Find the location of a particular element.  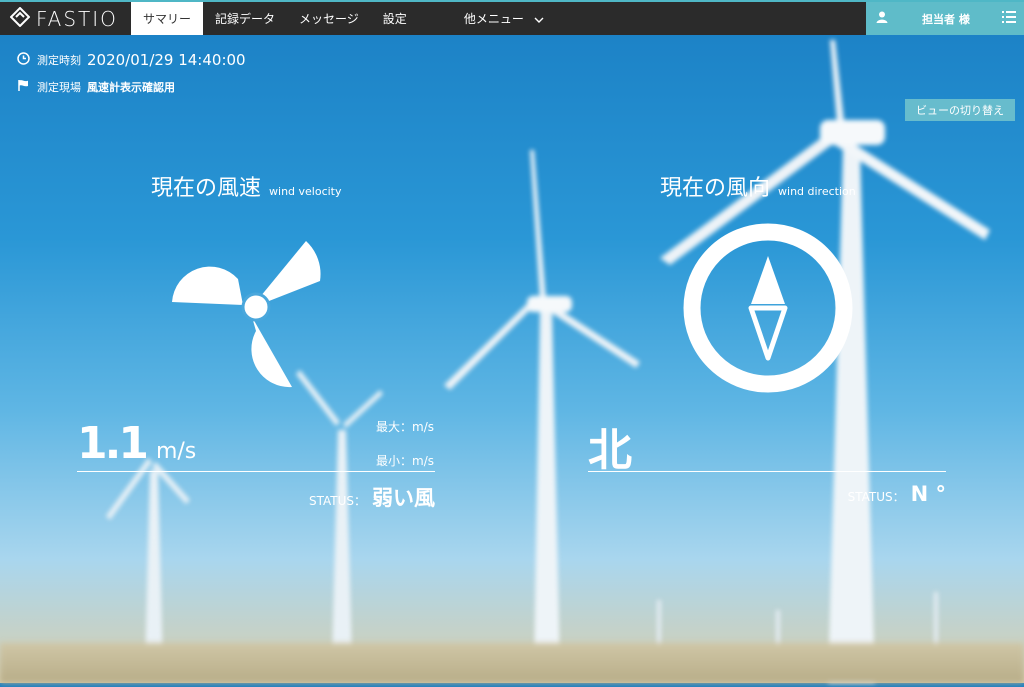

measurement-time-label: 測定時刻 is located at coordinates (59, 60).